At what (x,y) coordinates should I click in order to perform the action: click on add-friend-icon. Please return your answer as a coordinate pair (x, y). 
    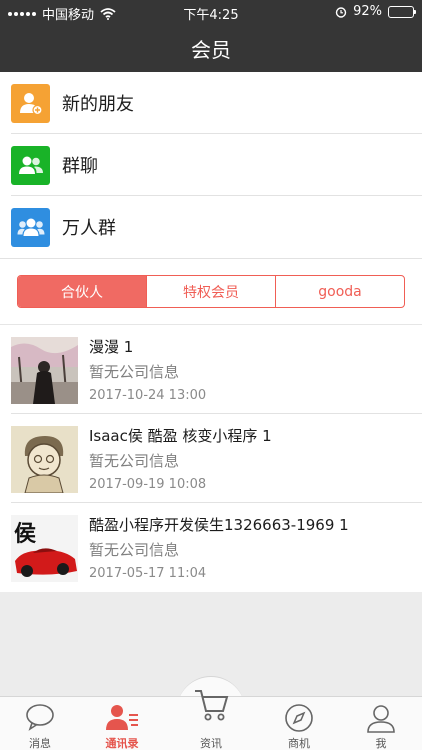
    Looking at the image, I should click on (30, 103).